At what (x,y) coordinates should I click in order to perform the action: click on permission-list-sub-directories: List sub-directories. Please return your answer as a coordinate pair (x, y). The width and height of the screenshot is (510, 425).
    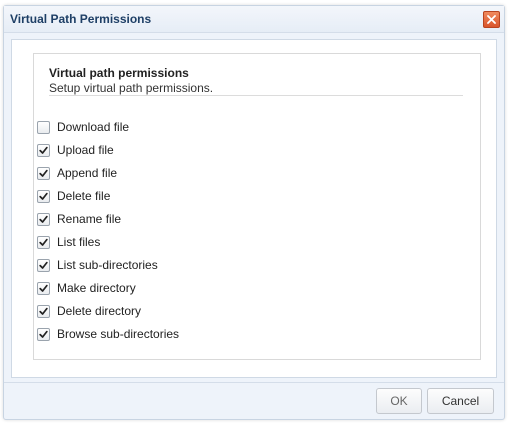
    Looking at the image, I should click on (157, 266).